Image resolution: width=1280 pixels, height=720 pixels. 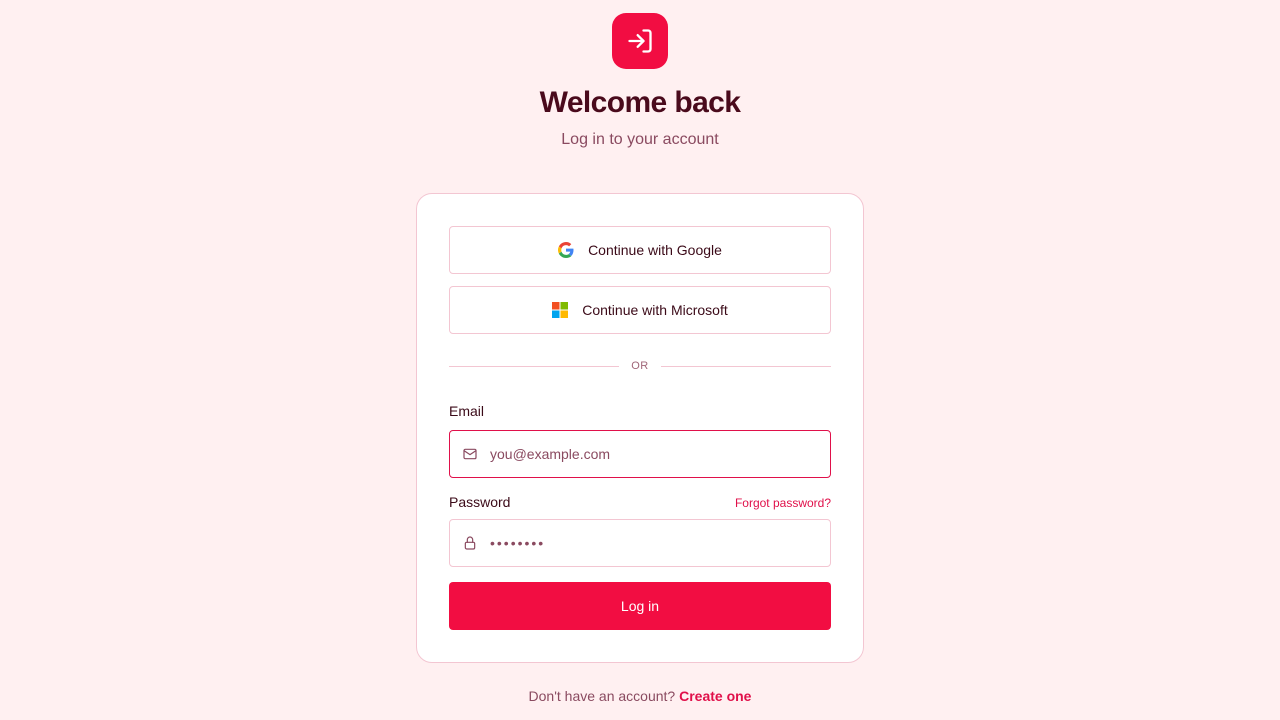 I want to click on continue-with-google-button: Continue with Google, so click(x=640, y=250).